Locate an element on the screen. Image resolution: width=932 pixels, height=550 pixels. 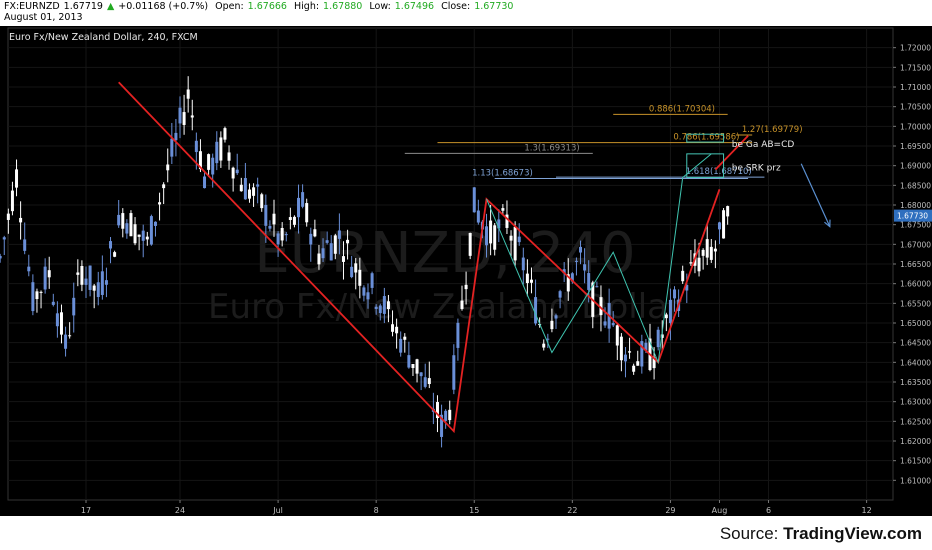
symbol-label: FX:EURNZD is located at coordinates (32, 6).